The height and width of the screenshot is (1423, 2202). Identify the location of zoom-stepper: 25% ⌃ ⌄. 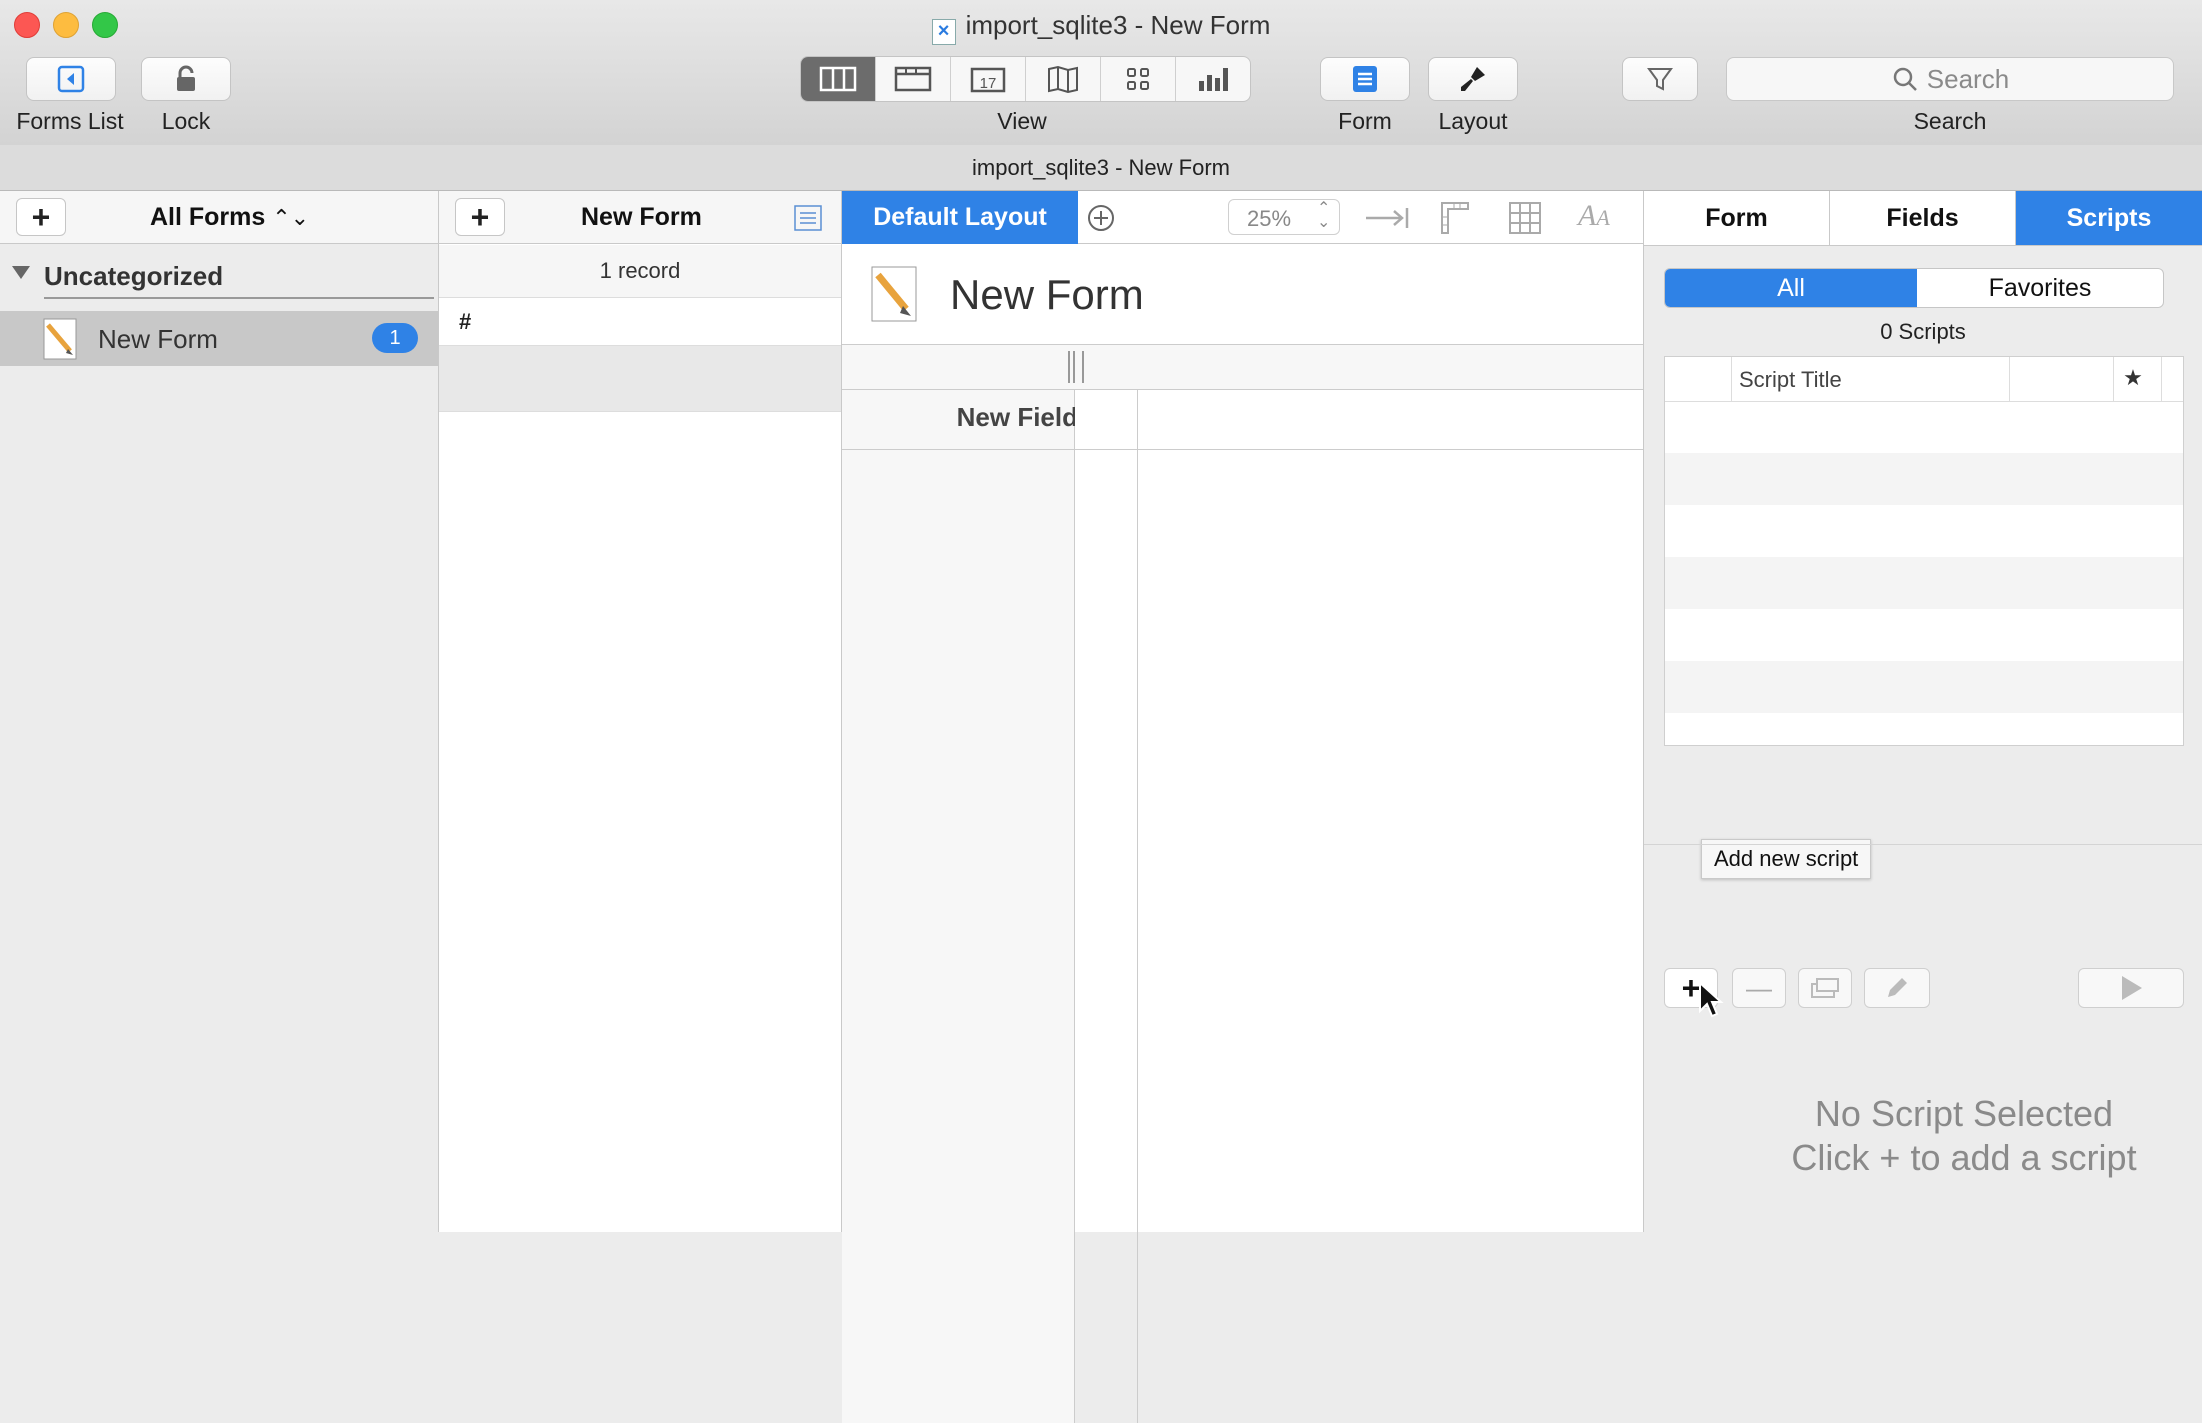
(1284, 217).